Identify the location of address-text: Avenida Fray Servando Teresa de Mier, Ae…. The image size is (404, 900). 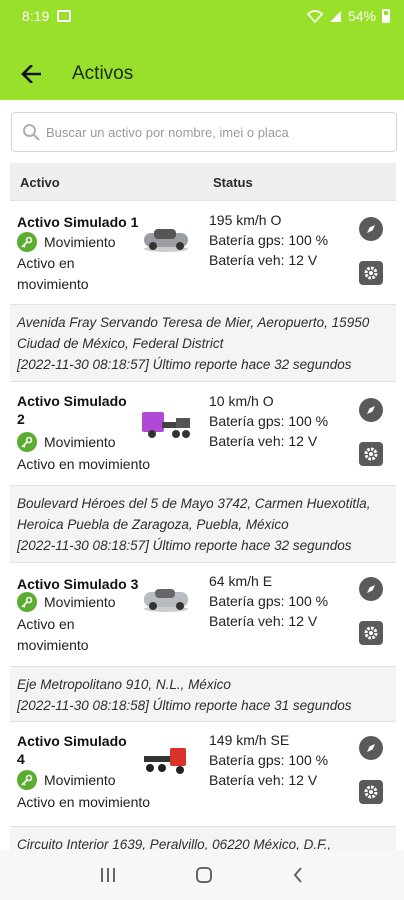
(193, 333).